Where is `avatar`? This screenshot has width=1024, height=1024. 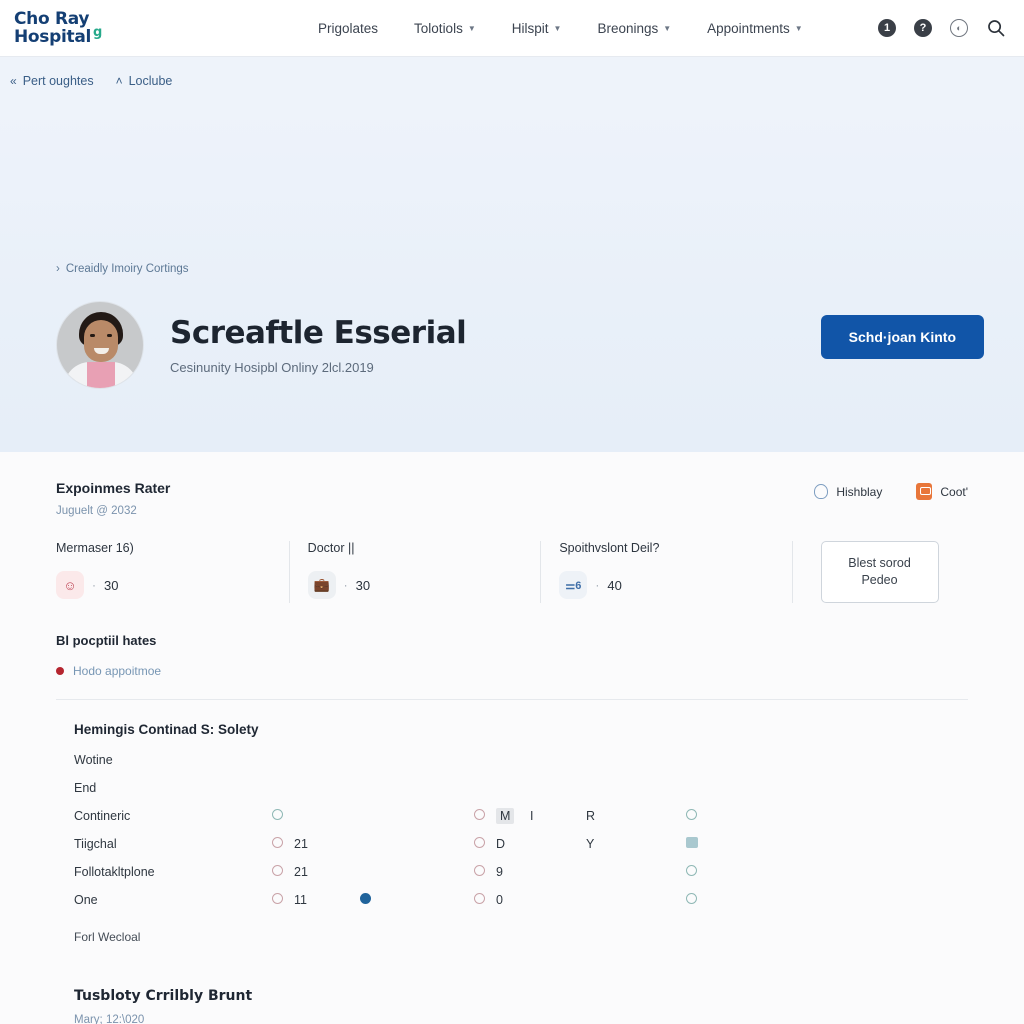 avatar is located at coordinates (100, 345).